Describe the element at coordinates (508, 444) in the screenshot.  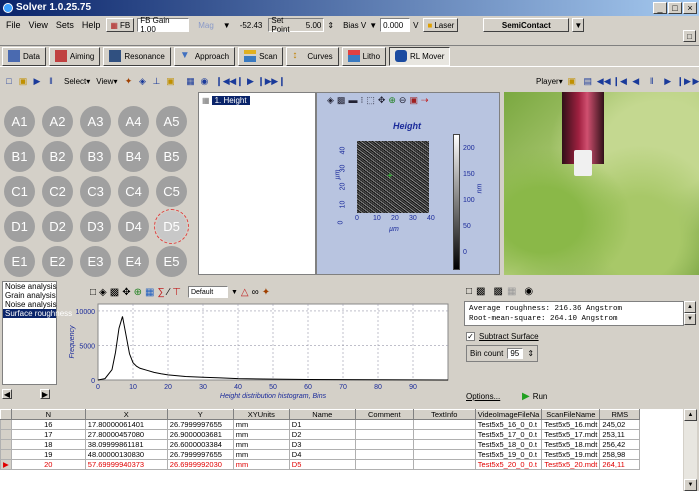
I see `table-cell: Test5x5_18_0_0.t` at that location.